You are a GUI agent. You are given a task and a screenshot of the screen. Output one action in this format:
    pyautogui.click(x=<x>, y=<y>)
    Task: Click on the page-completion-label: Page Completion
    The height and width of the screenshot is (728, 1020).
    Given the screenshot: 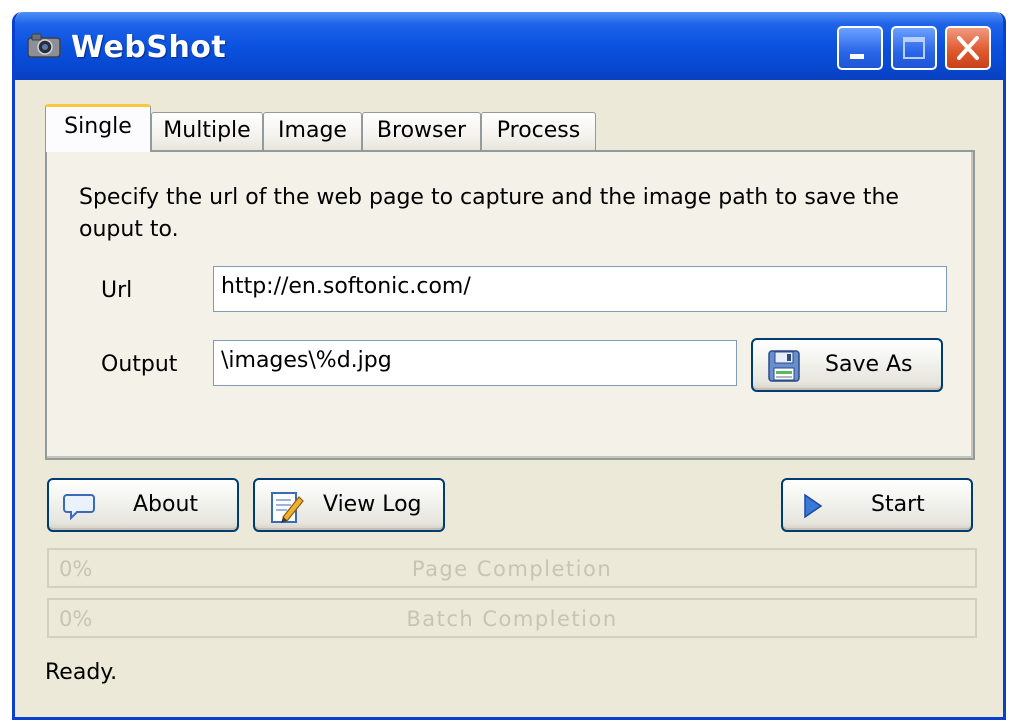 What is the action you would take?
    pyautogui.click(x=512, y=569)
    